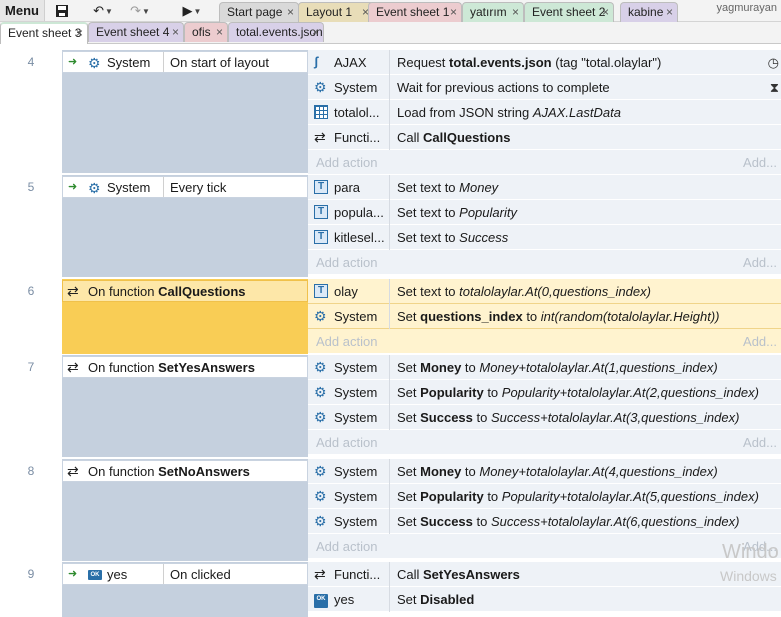  Describe the element at coordinates (336, 12) in the screenshot. I see `tab-1: Layout 1 ×` at that location.